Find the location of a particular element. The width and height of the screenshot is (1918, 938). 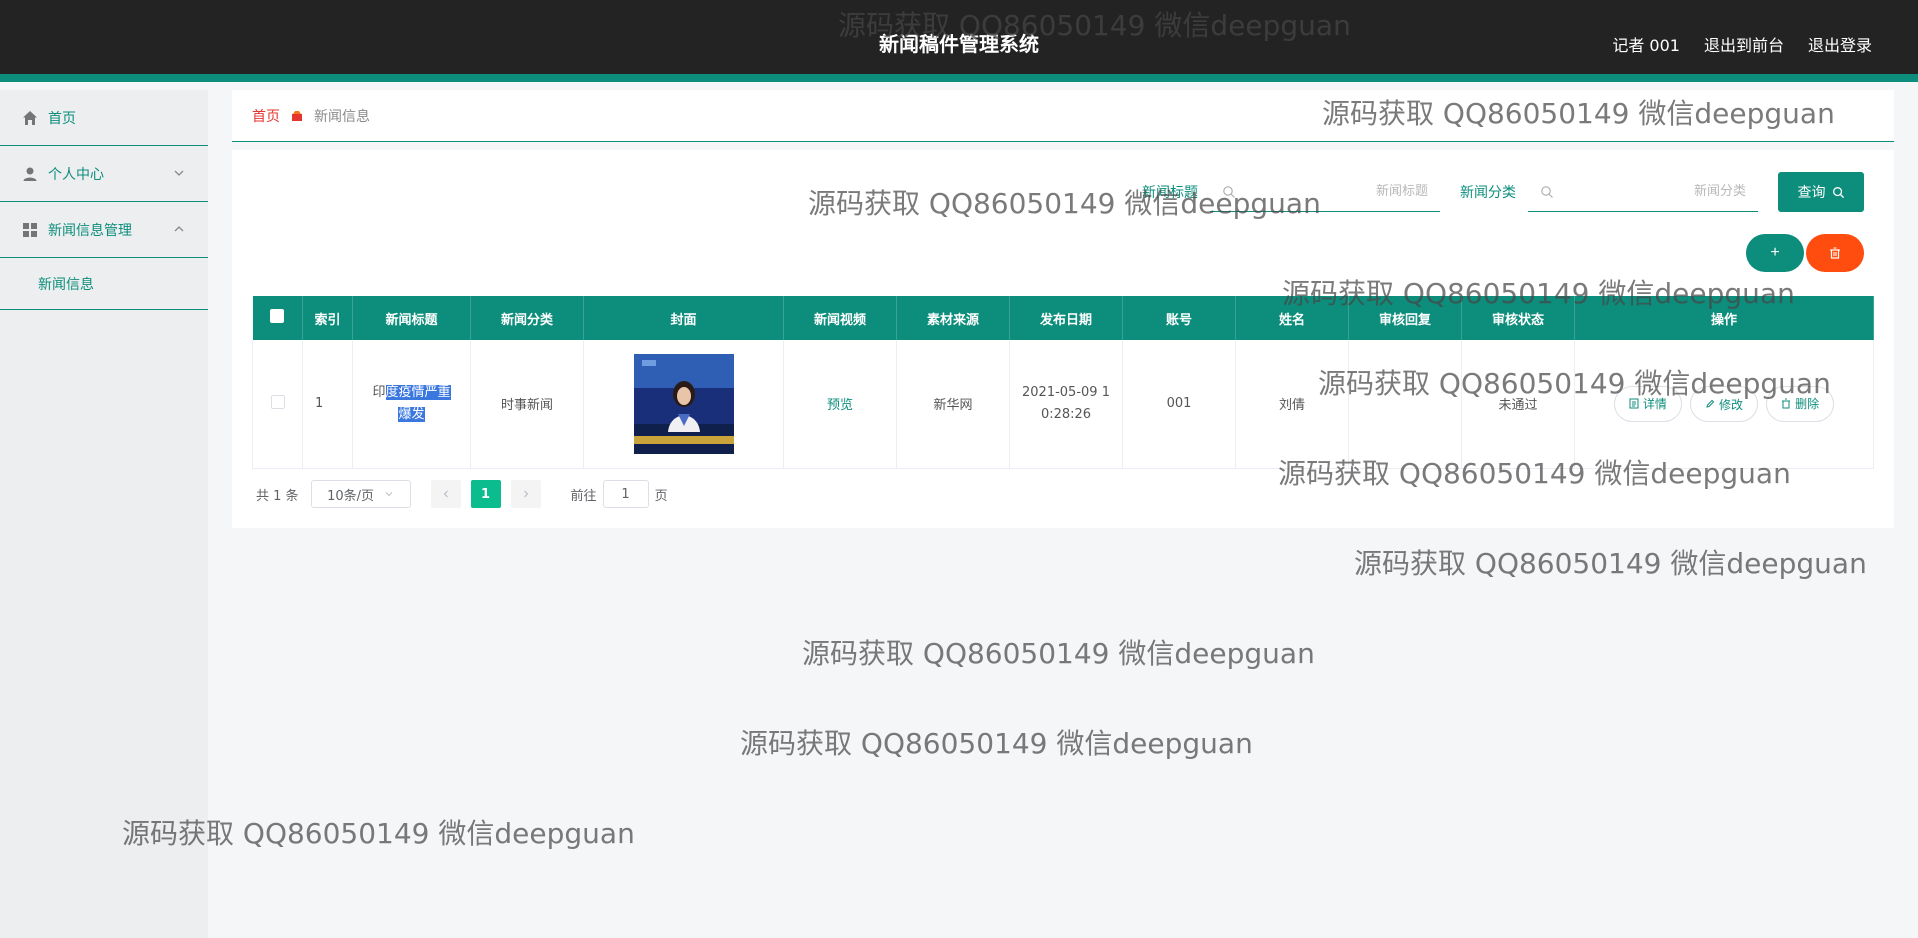

category-cell: 时事新闻 is located at coordinates (527, 404).